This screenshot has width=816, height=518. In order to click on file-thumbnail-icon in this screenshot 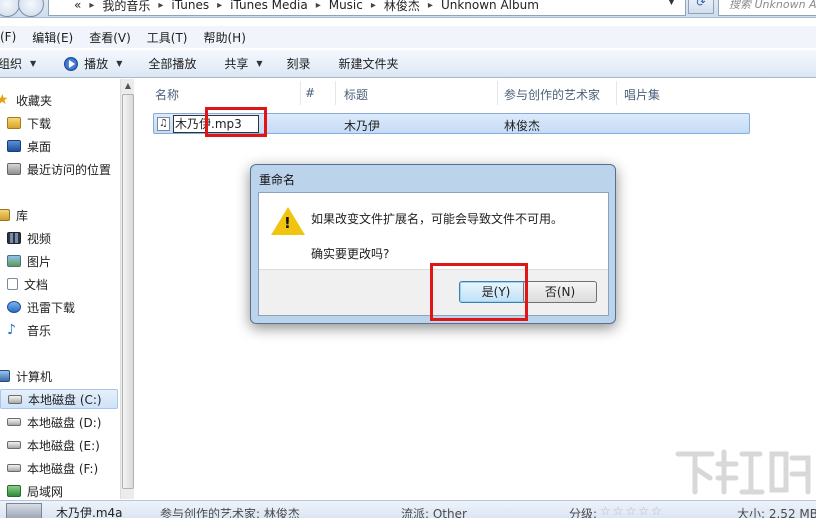, I will do `click(24, 510)`.